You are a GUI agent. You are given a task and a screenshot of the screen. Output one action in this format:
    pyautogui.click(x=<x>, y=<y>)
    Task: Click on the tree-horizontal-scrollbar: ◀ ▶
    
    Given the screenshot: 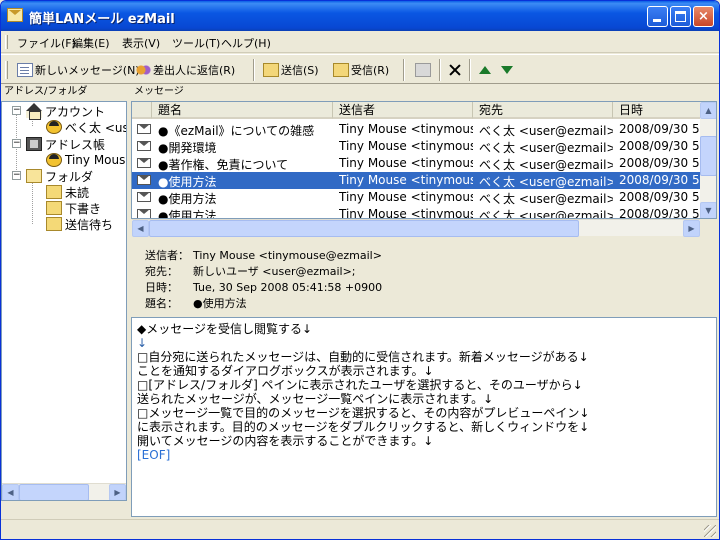 What is the action you would take?
    pyautogui.click(x=64, y=491)
    